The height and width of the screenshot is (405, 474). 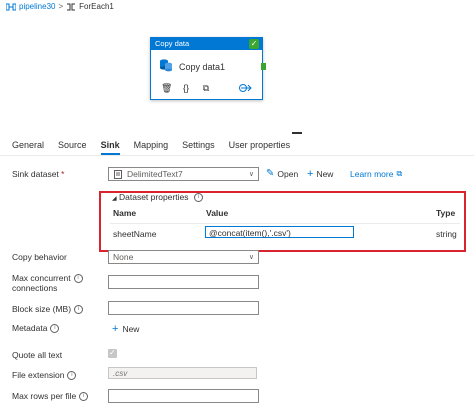 I want to click on quote-all-text-label: Quote all text, so click(x=37, y=355).